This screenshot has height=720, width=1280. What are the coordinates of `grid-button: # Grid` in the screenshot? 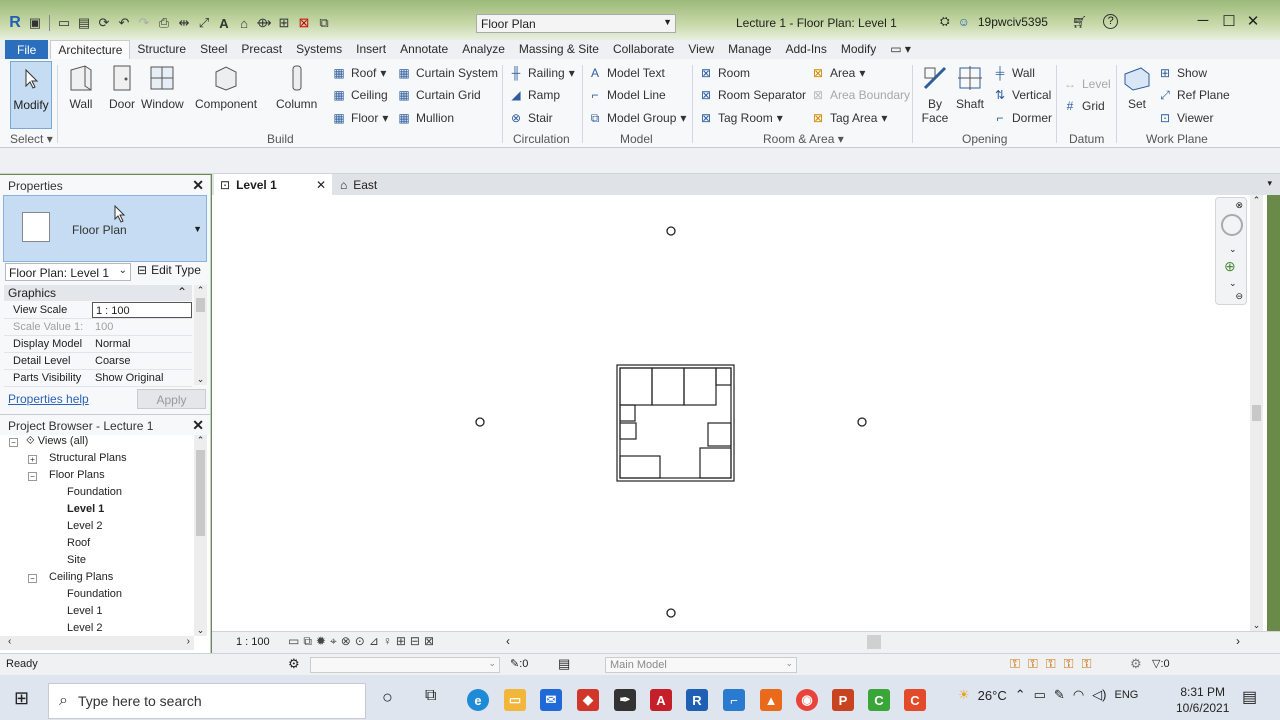 It's located at (1083, 106).